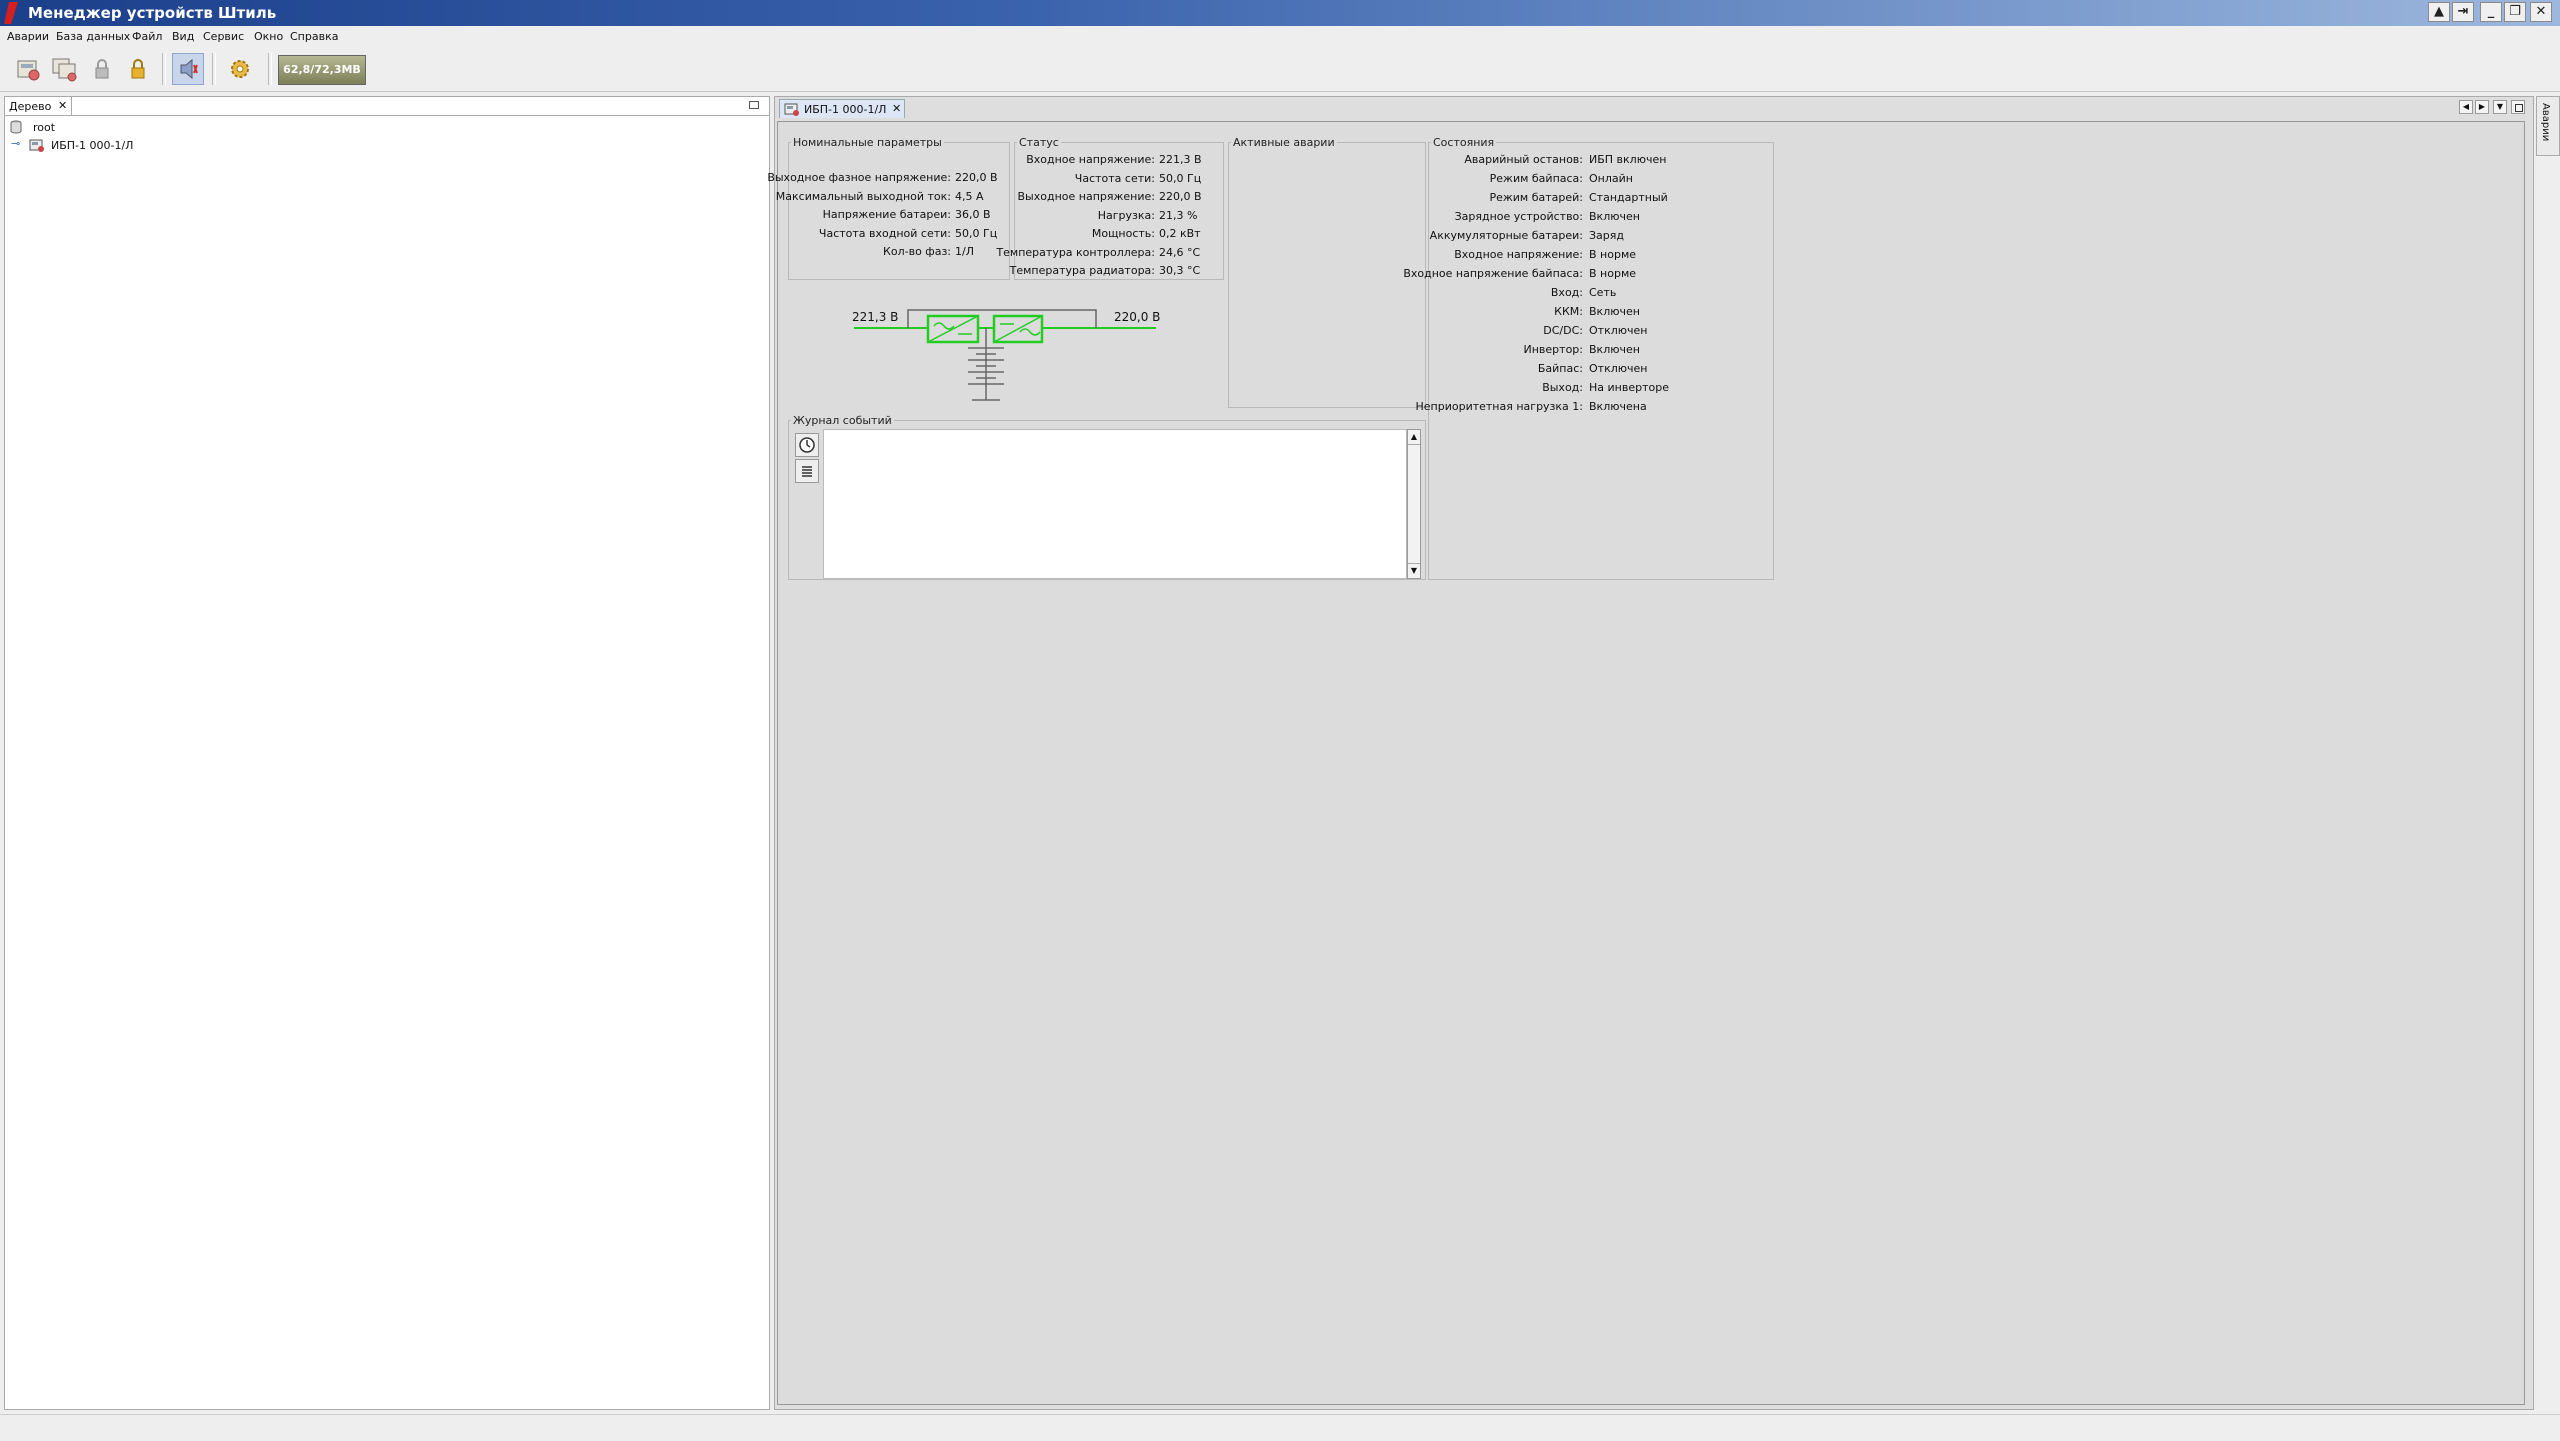 This screenshot has height=1441, width=2560. What do you see at coordinates (1566, 292) in the screenshot?
I see `param-label: Вход:` at bounding box center [1566, 292].